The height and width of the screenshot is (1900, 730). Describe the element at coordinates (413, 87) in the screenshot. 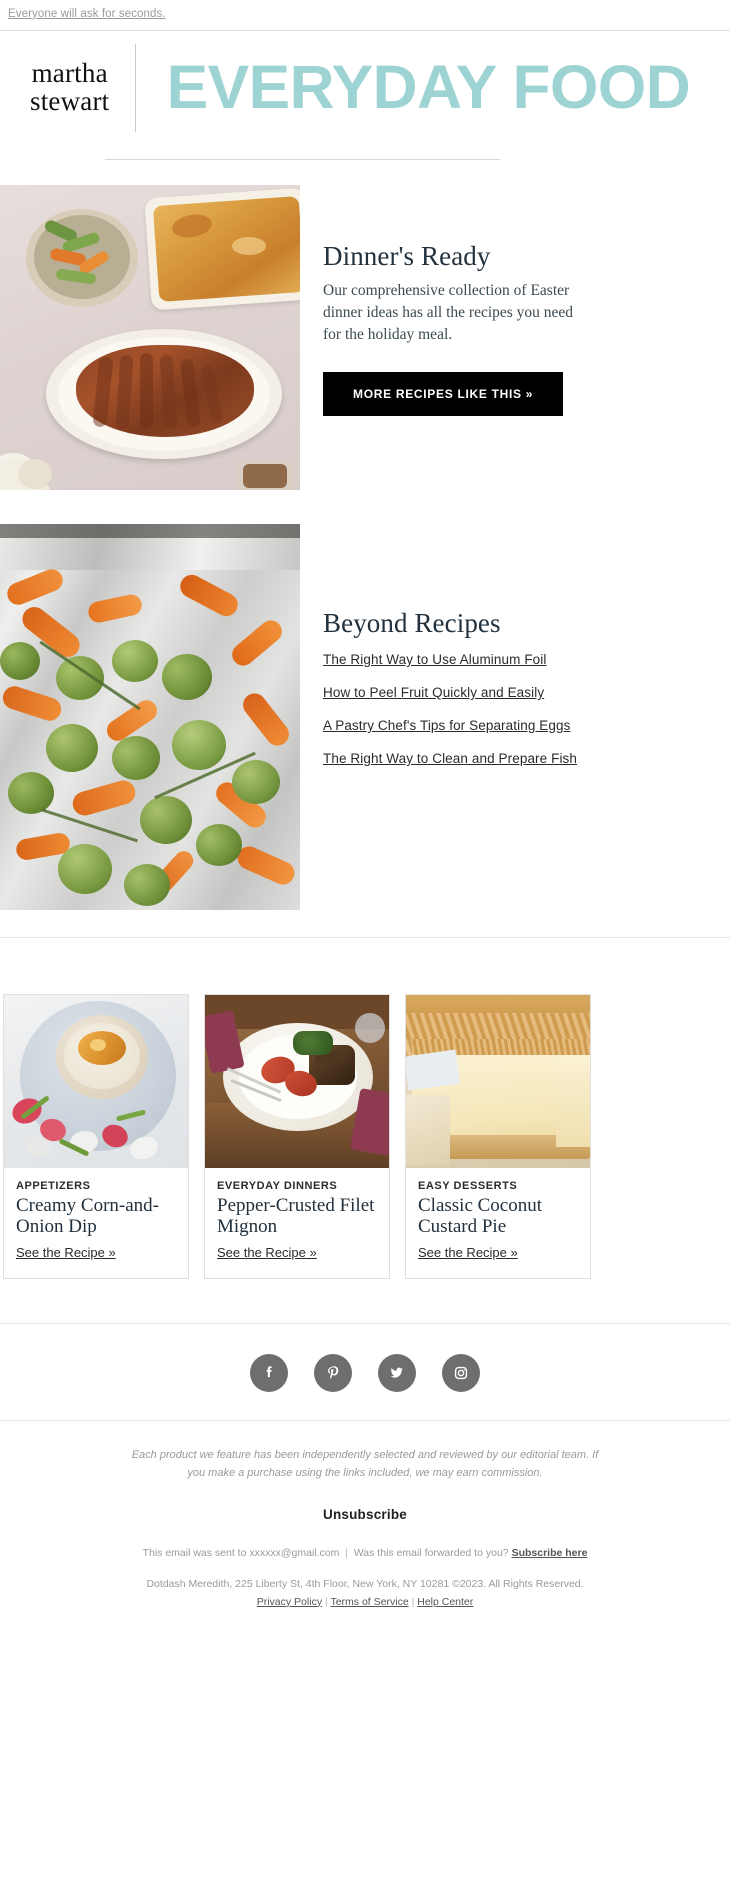

I see `everyday-food-logo: EVERYDAY FOOD` at that location.